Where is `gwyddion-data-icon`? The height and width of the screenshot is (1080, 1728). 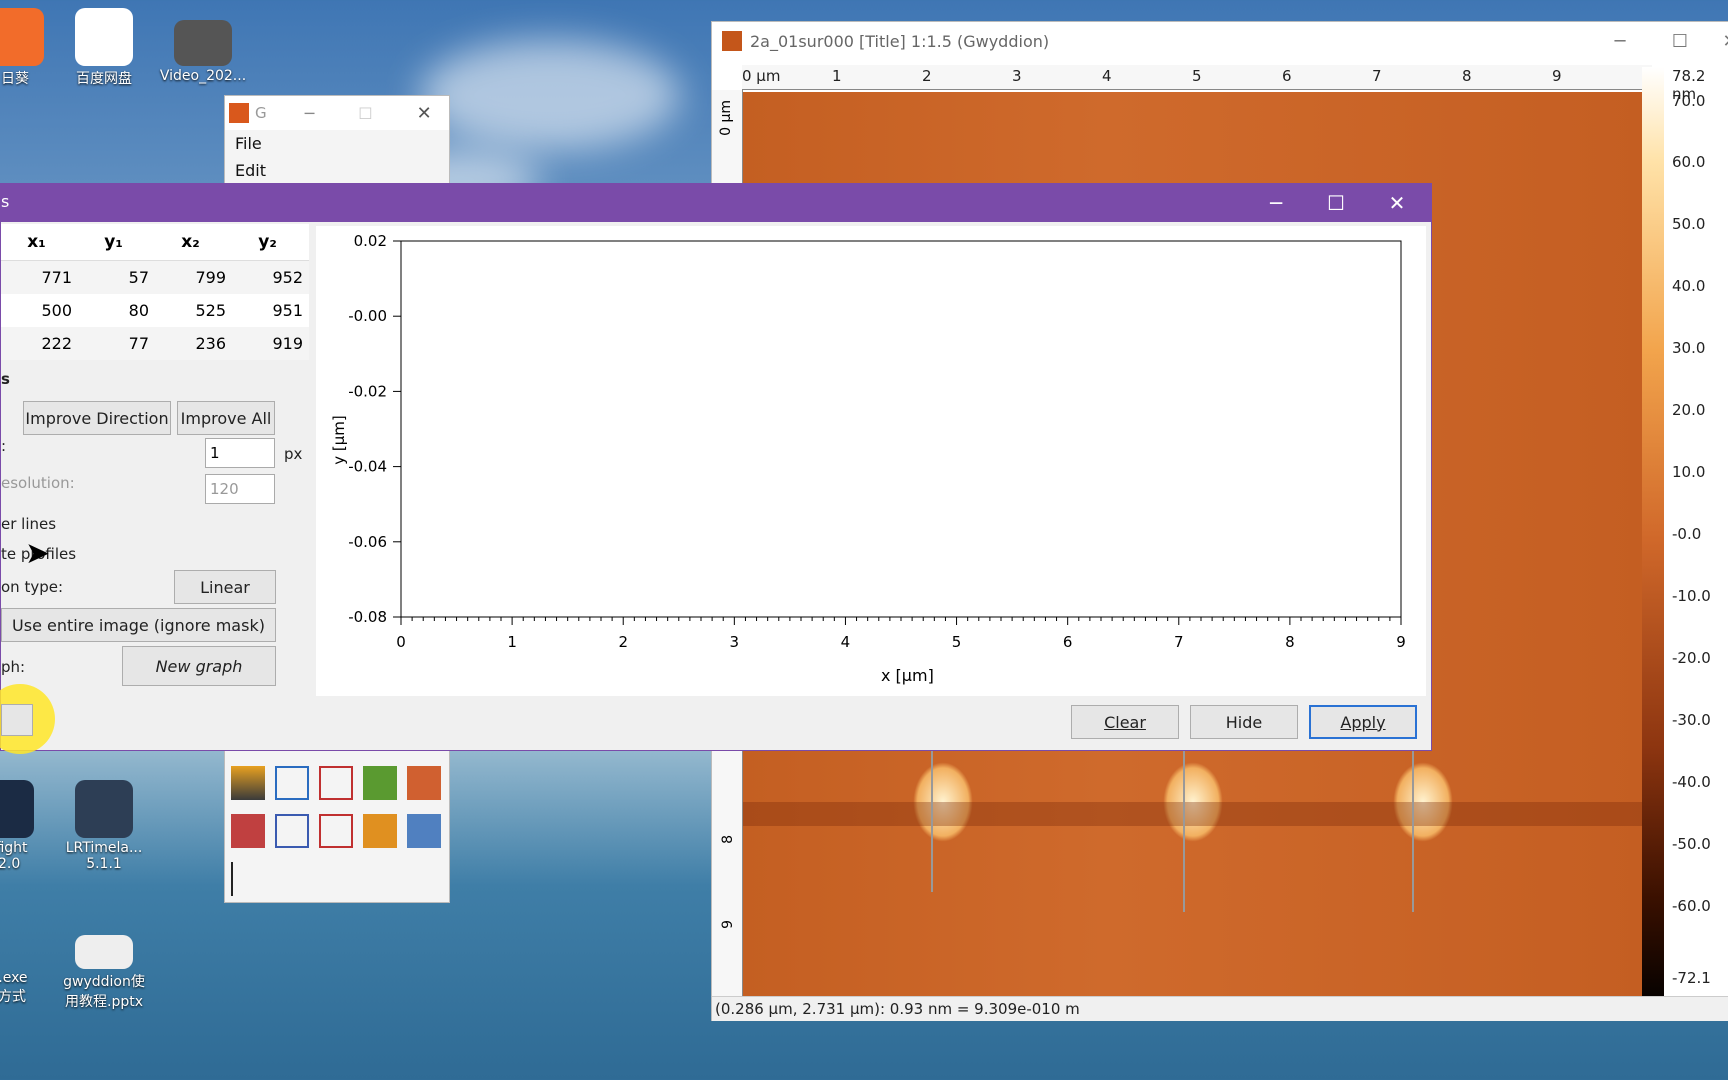 gwyddion-data-icon is located at coordinates (732, 41).